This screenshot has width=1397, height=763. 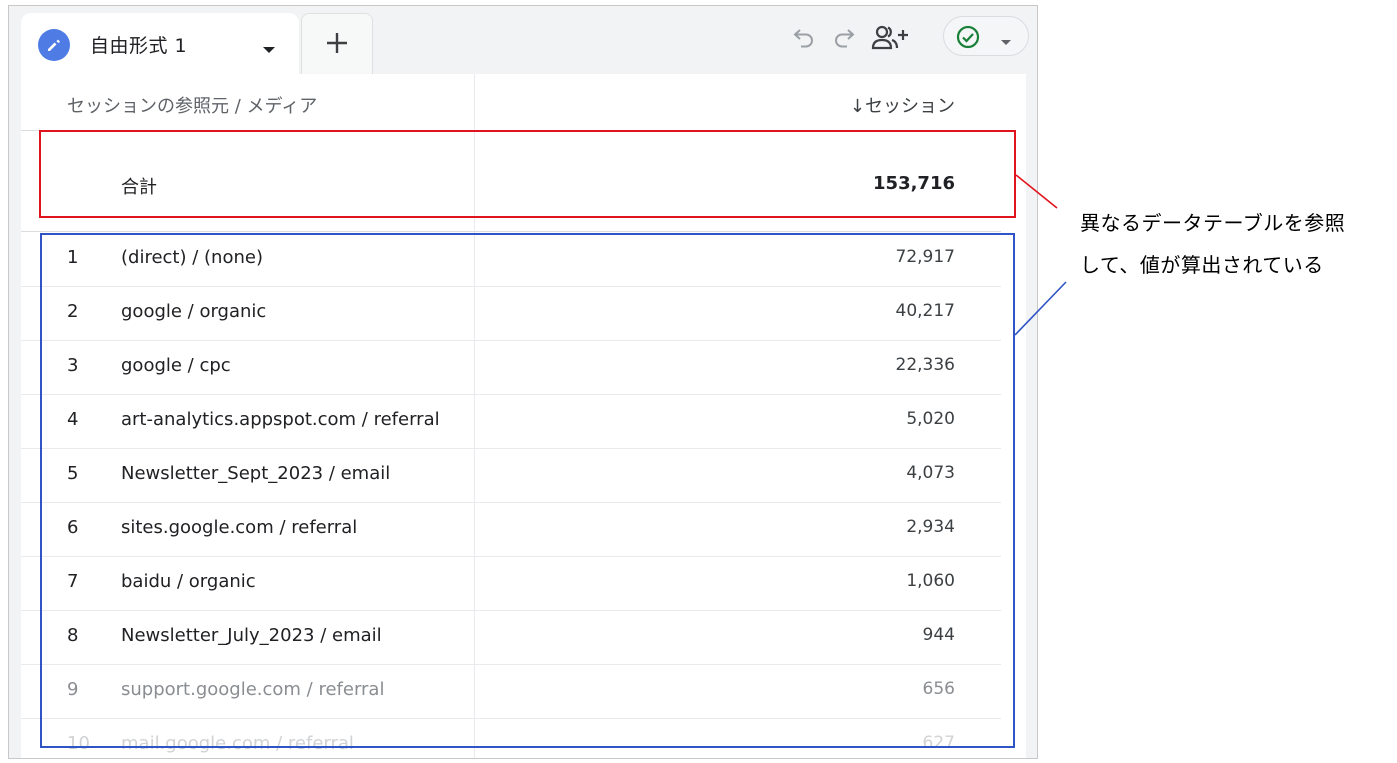 What do you see at coordinates (1040, 308) in the screenshot?
I see `blue-connector-line` at bounding box center [1040, 308].